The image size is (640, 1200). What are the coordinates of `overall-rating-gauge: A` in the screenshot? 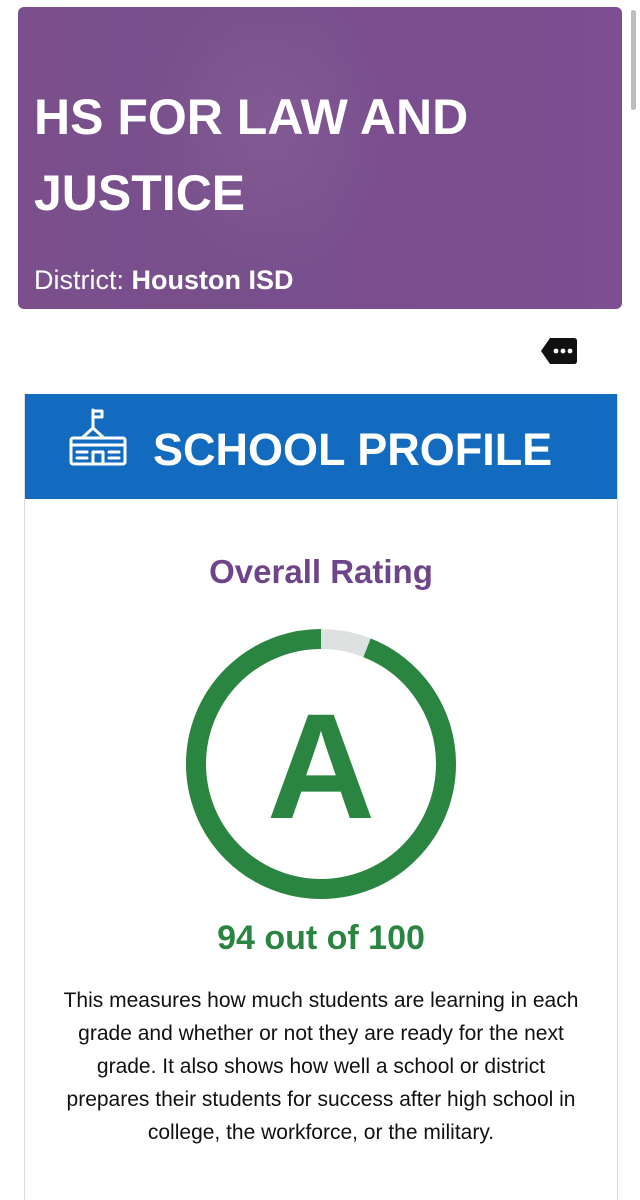 It's located at (321, 764).